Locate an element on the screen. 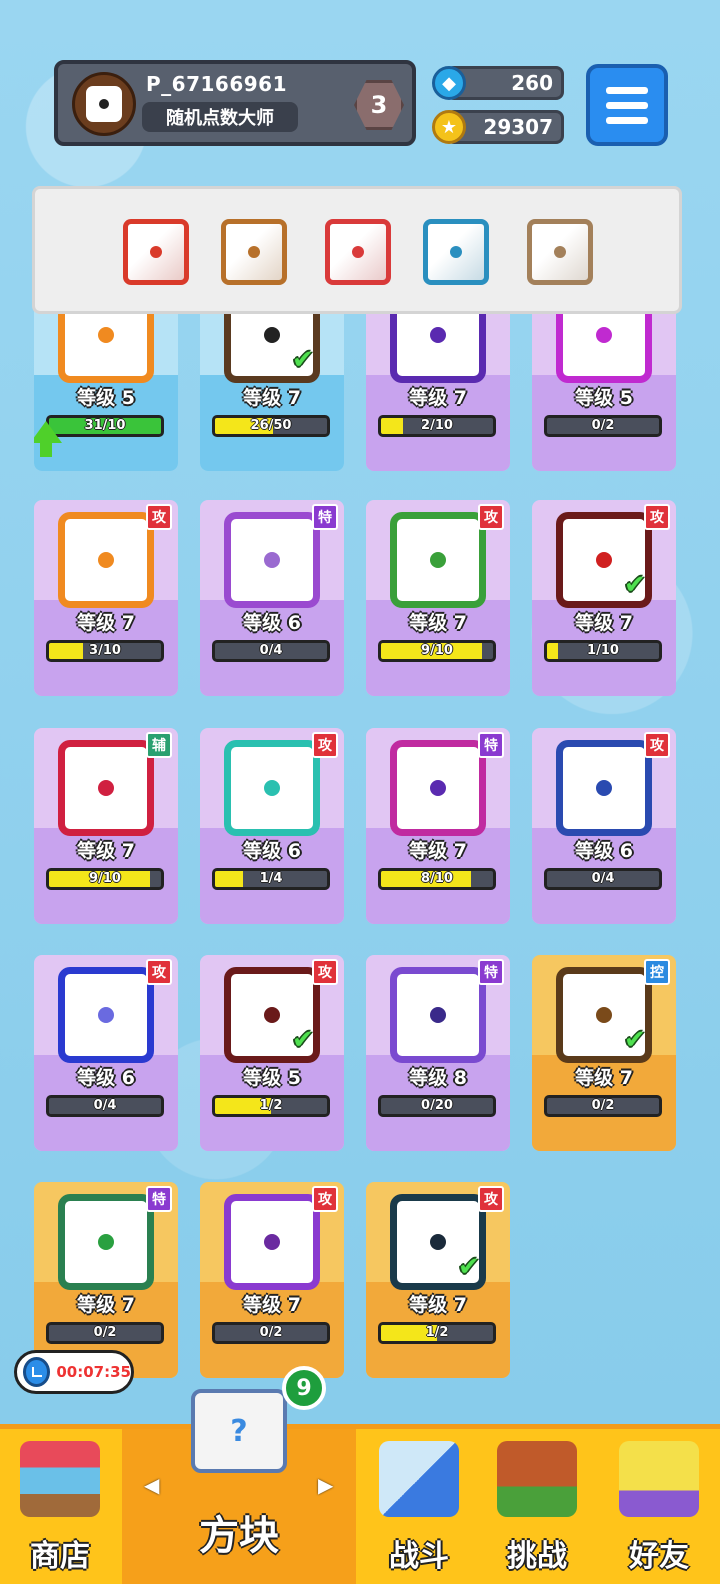 The width and height of the screenshot is (720, 1584). progress-text: 1/2 is located at coordinates (437, 1332).